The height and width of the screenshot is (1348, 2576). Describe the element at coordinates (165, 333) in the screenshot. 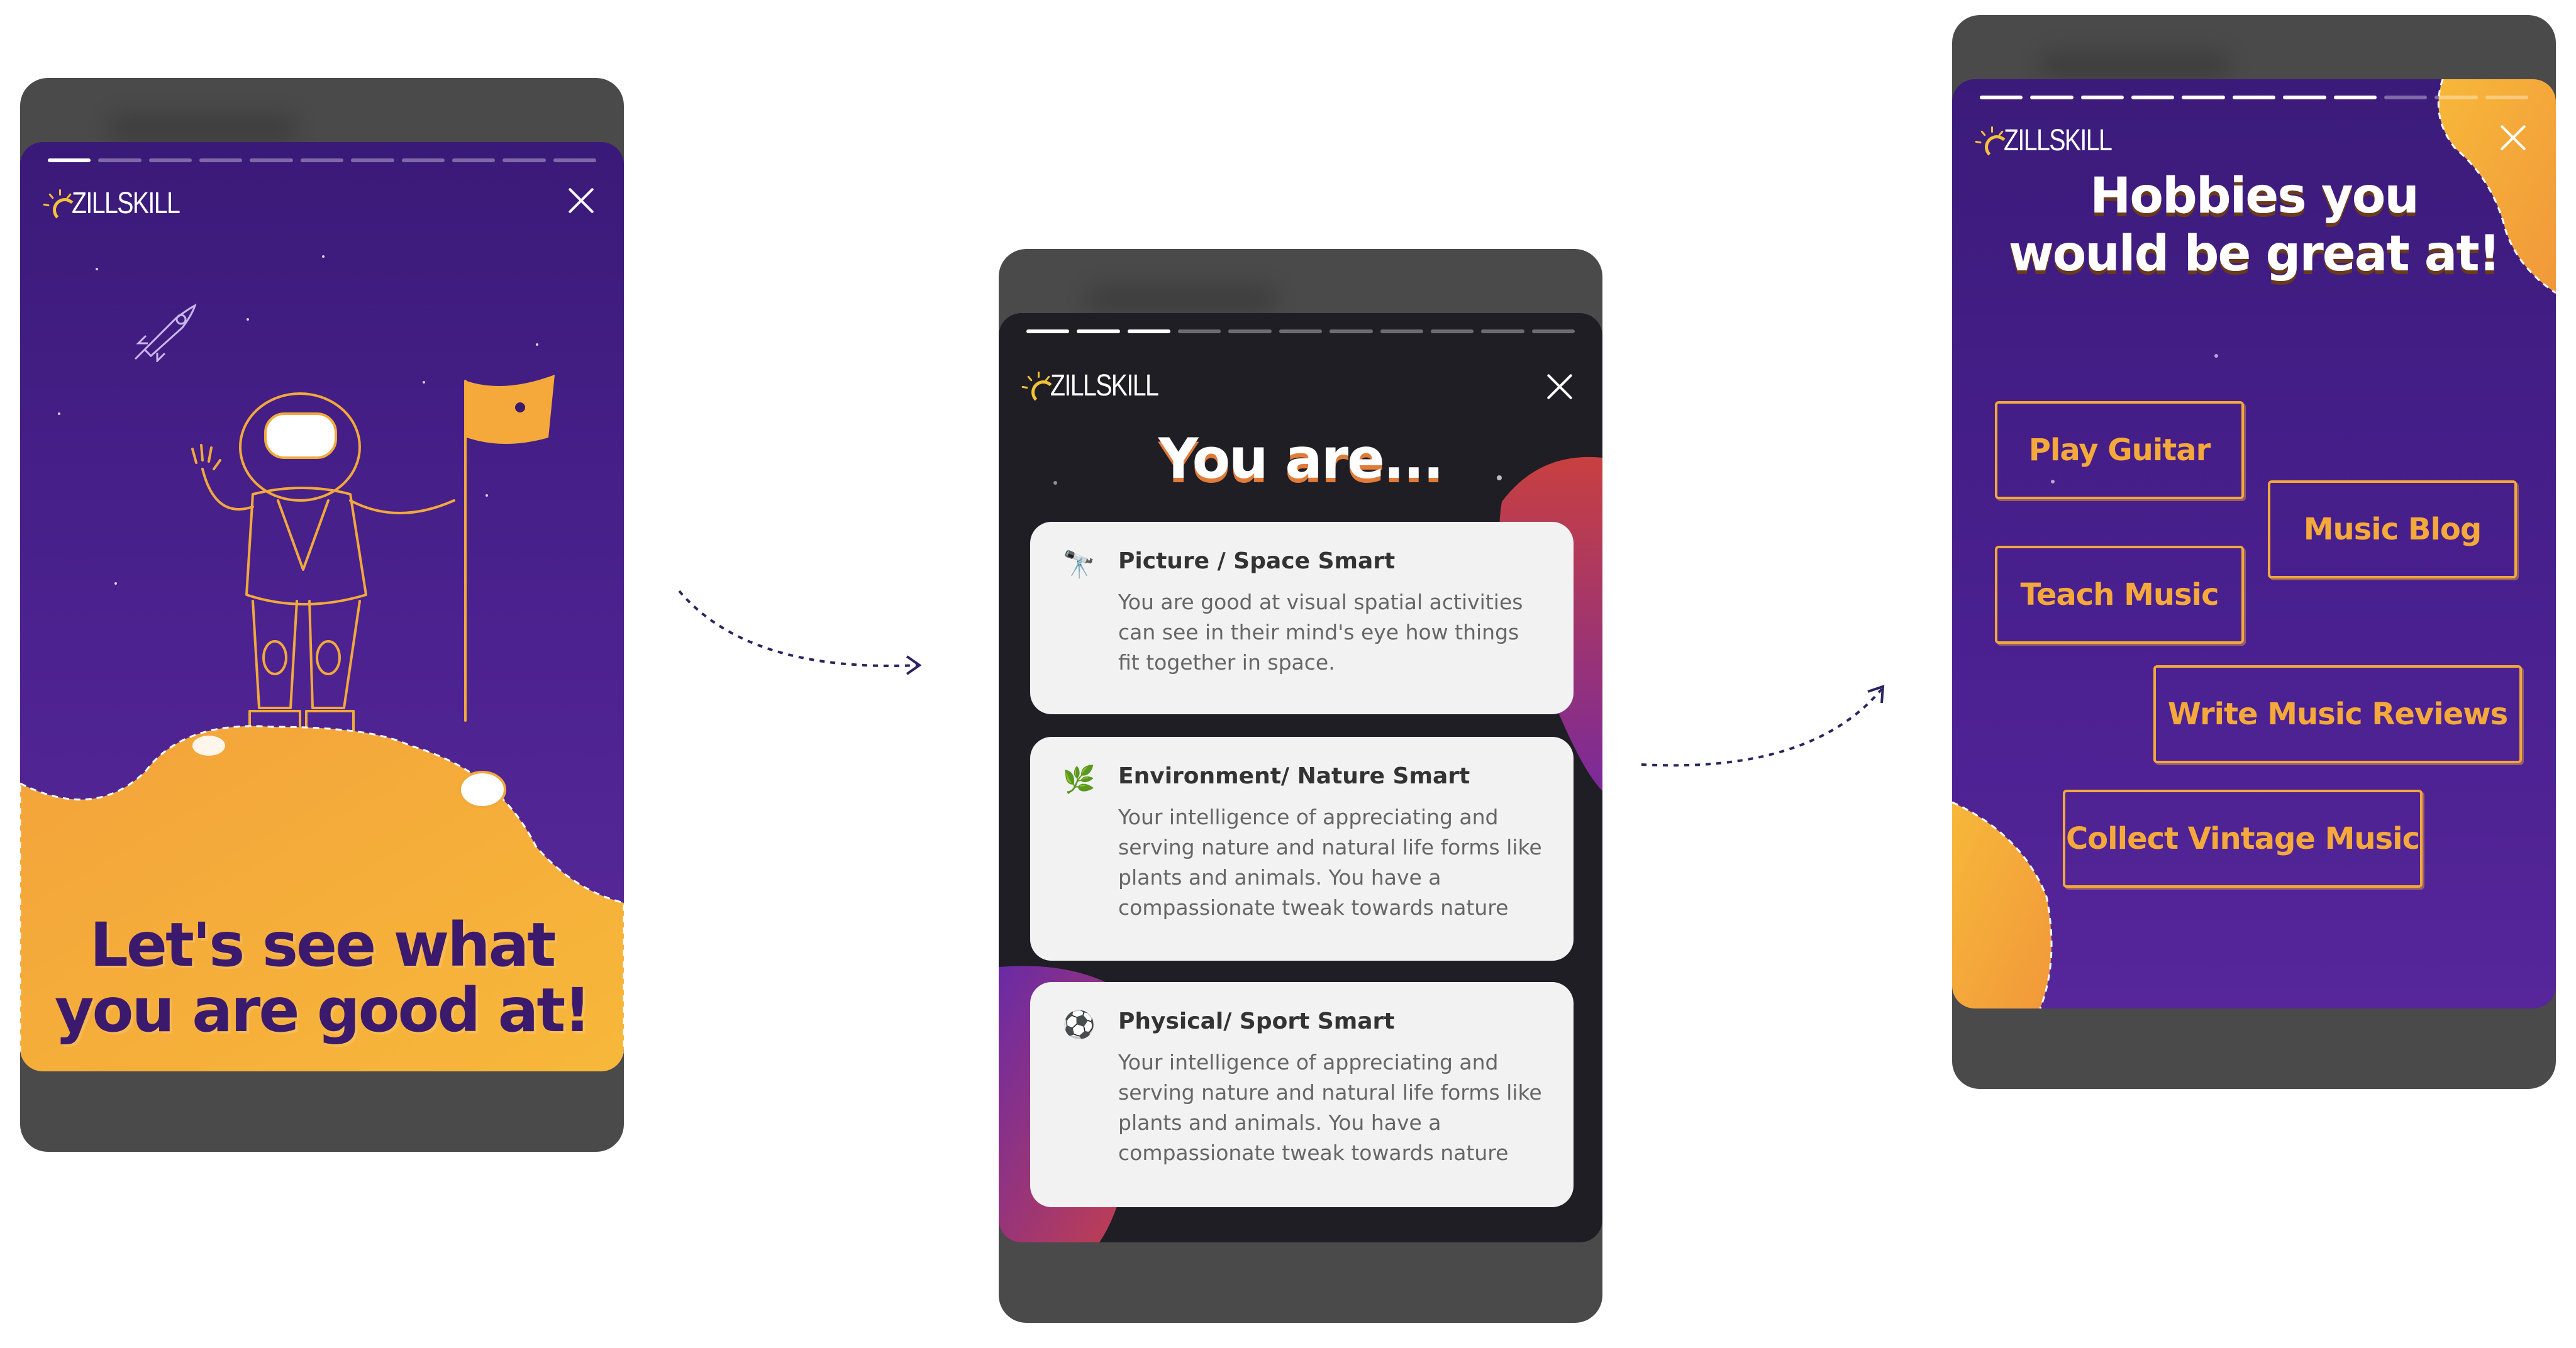

I see `rocket-icon` at that location.